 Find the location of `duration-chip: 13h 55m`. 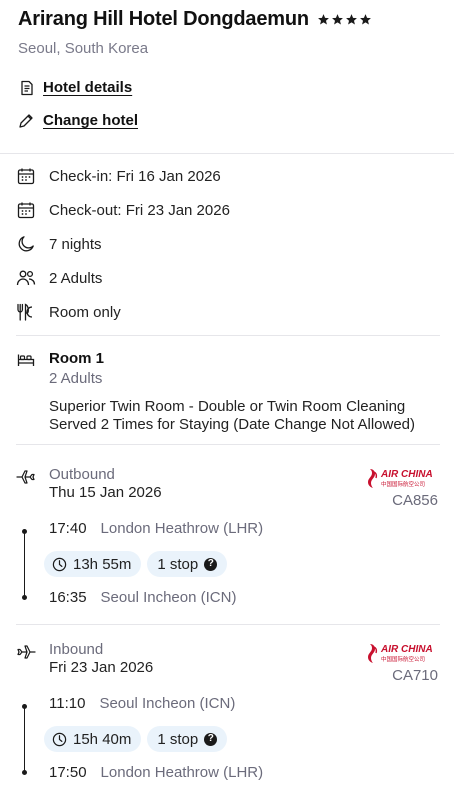

duration-chip: 13h 55m is located at coordinates (93, 564).